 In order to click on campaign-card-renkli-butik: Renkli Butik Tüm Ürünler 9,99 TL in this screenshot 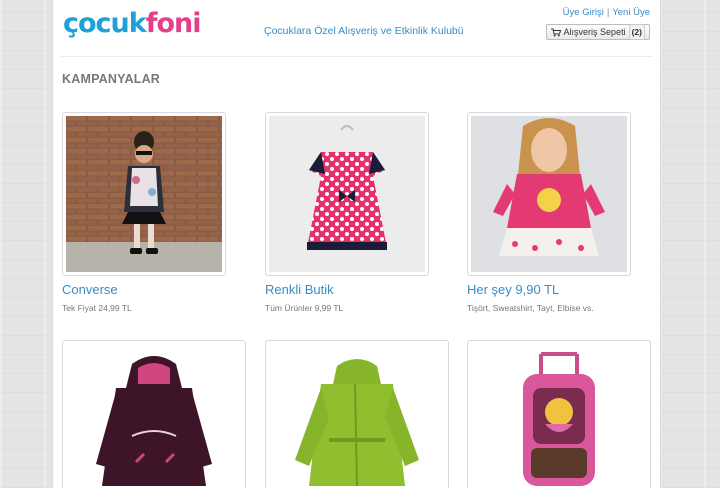, I will do `click(357, 212)`.